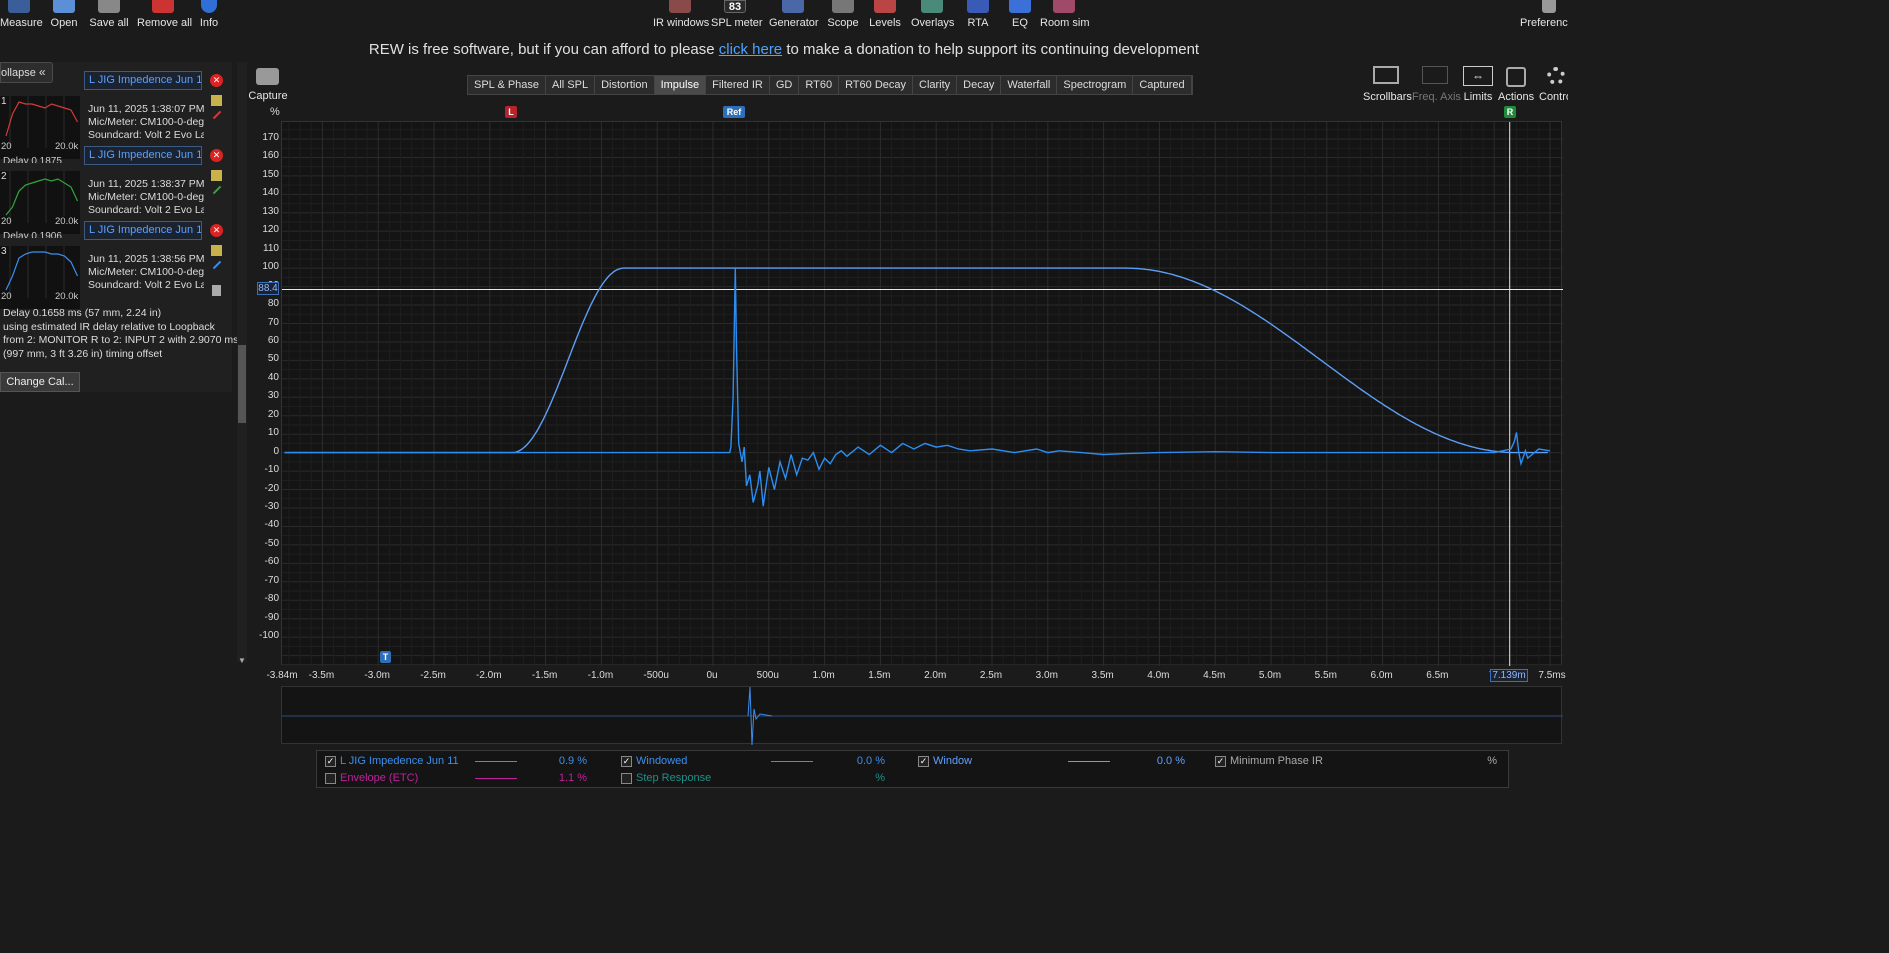  I want to click on legend-label: L JIG Impedence Jun 11, so click(399, 761).